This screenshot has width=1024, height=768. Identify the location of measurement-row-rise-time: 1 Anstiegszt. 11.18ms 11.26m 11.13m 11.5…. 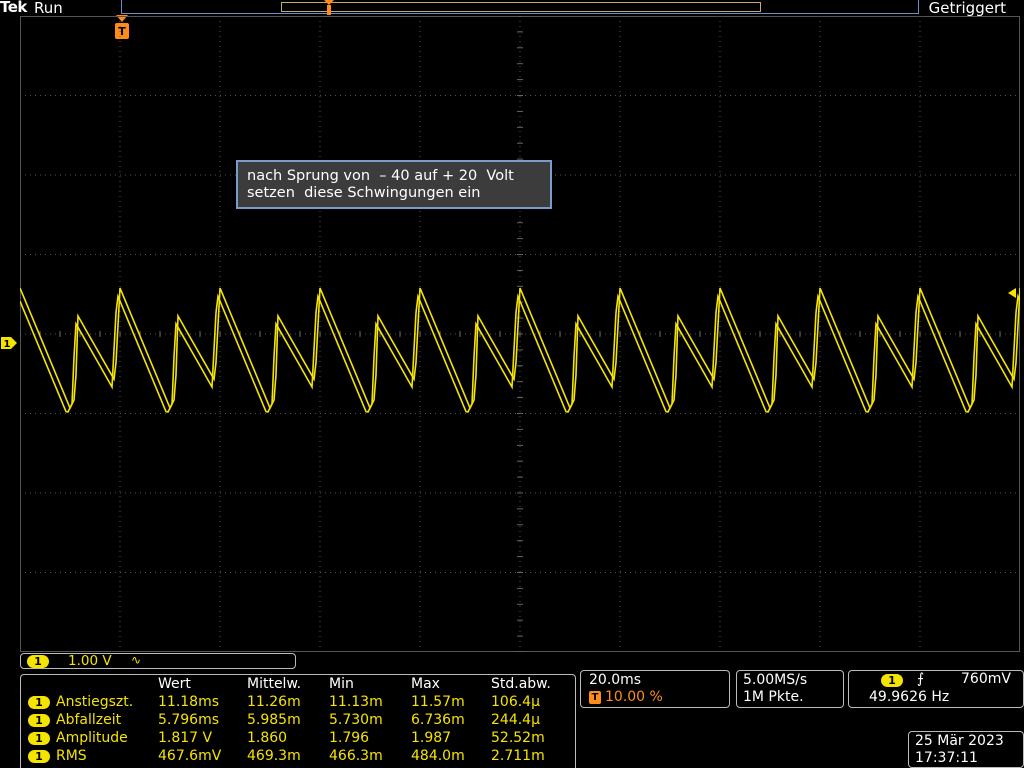
(299, 702).